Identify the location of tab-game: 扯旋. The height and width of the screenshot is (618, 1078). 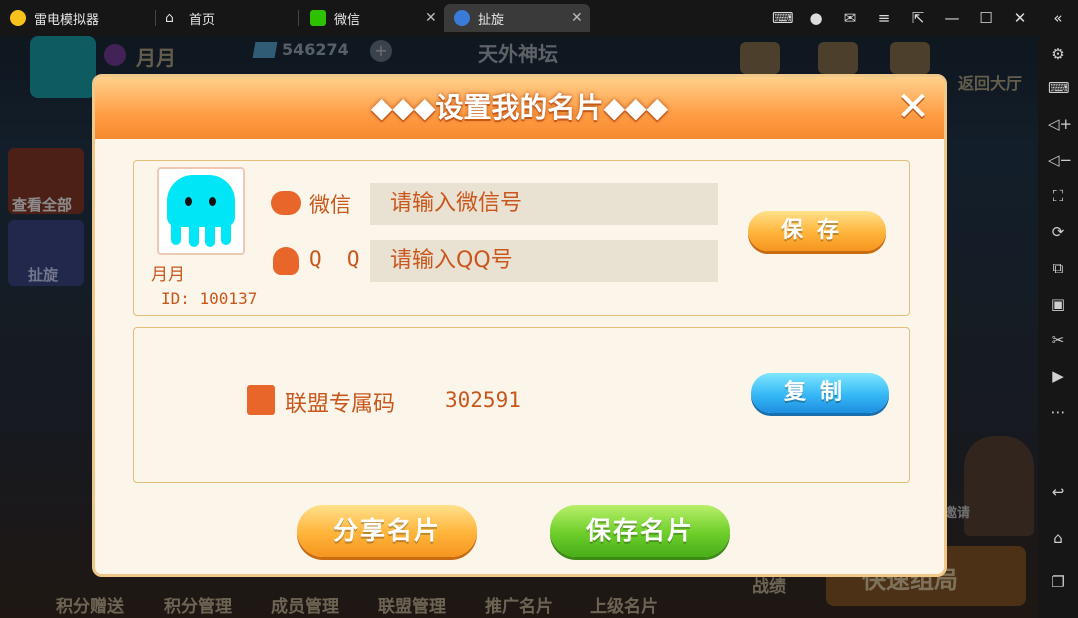
(517, 18).